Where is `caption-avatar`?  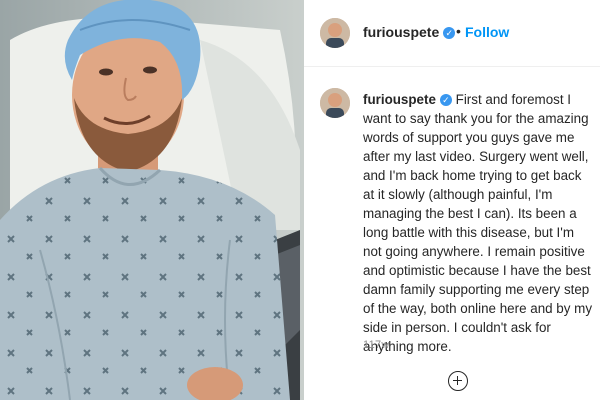 caption-avatar is located at coordinates (335, 103).